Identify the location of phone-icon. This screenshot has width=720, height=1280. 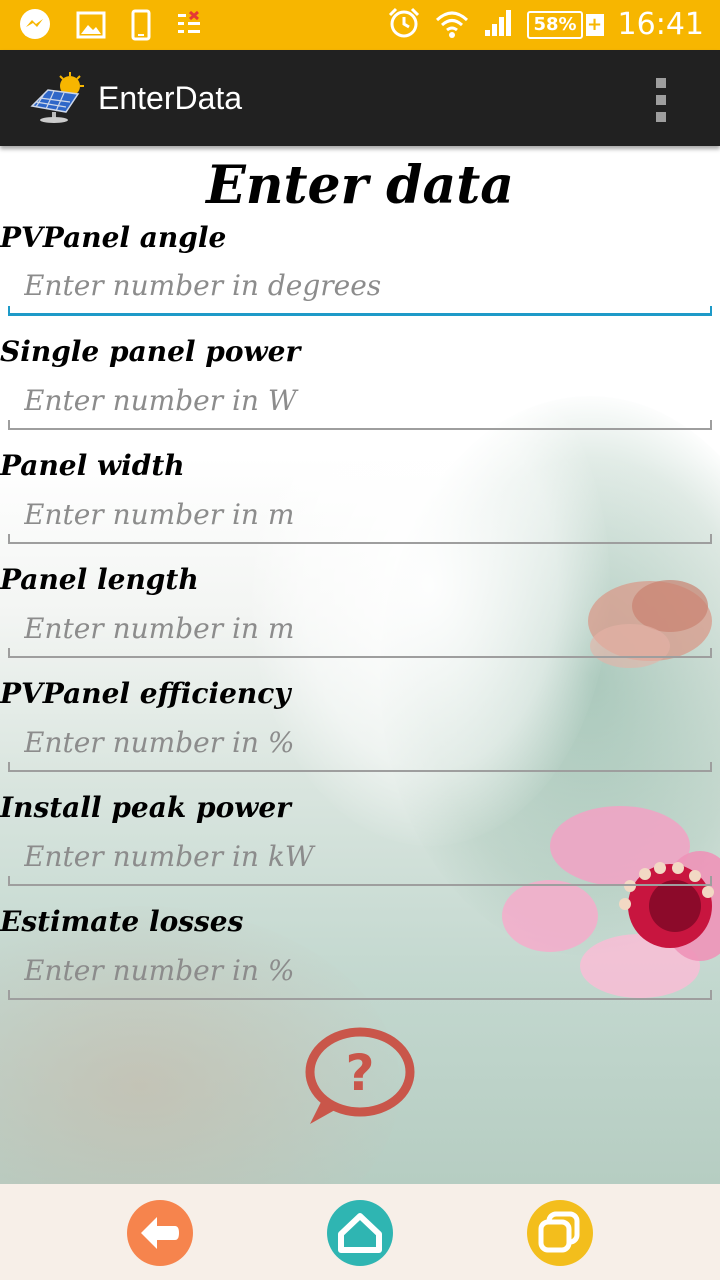
(141, 27).